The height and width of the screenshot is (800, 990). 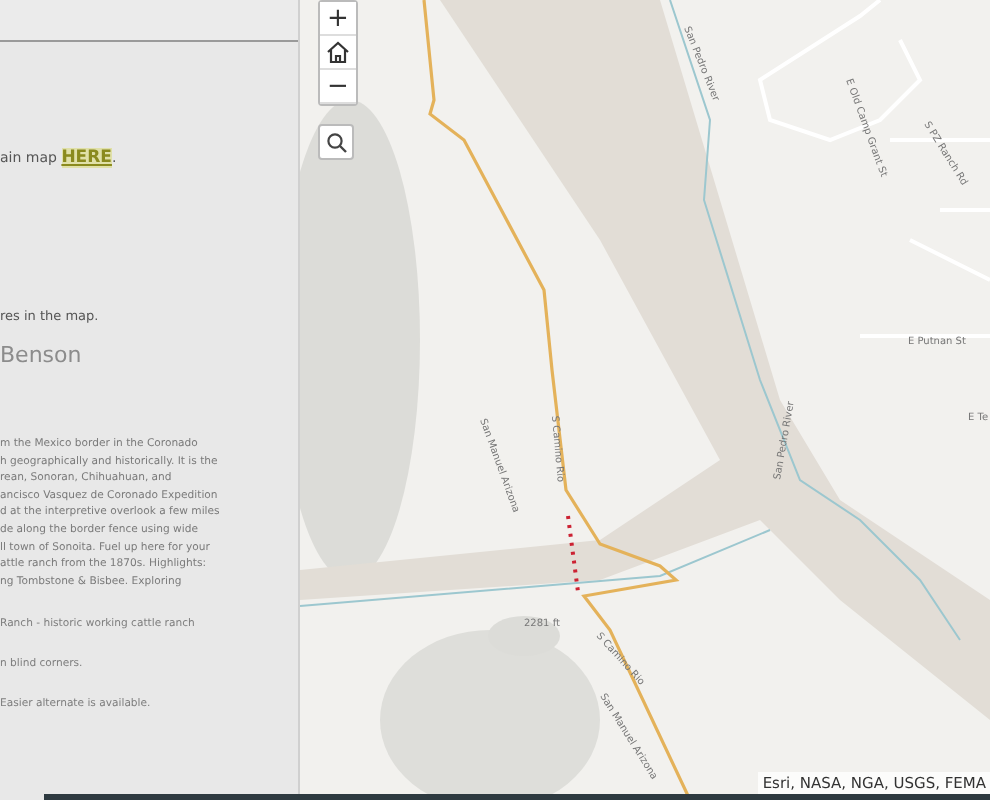 I want to click on zoom-in-button: +, so click(x=338, y=19).